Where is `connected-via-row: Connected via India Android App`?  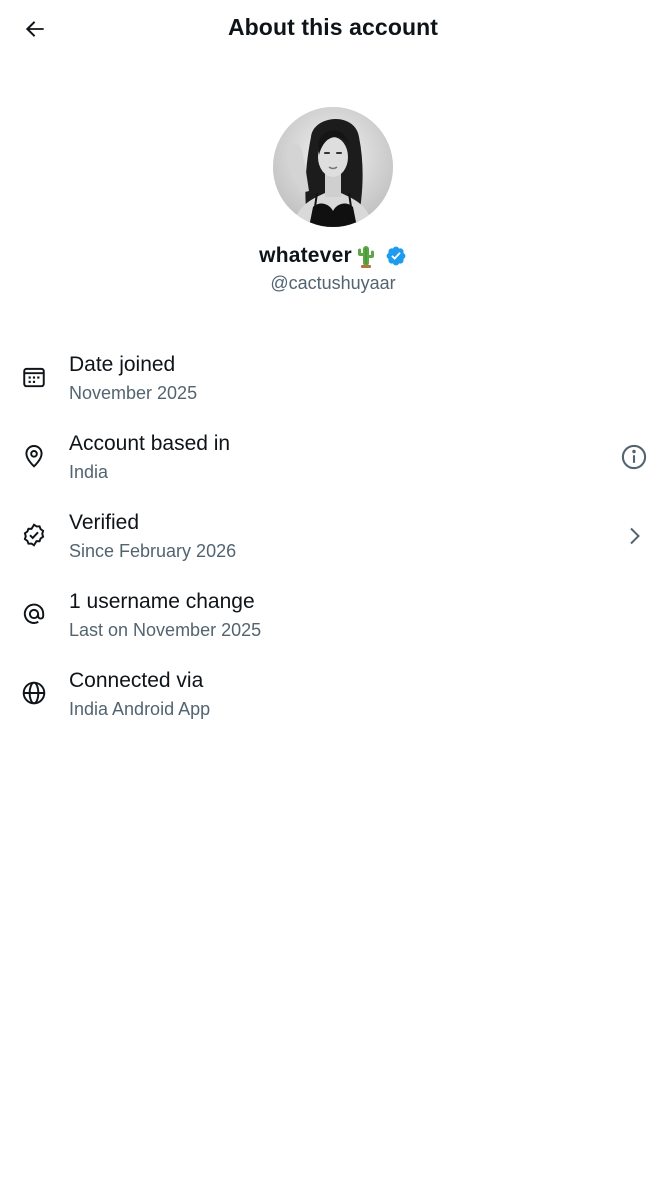
connected-via-row: Connected via India Android App is located at coordinates (333, 695).